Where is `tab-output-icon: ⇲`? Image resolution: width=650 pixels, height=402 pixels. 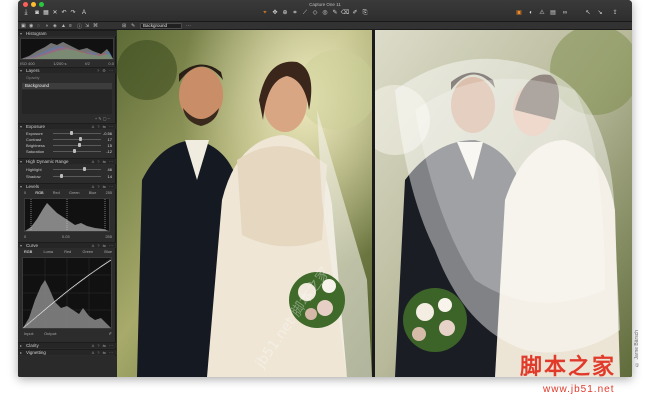 tab-output-icon: ⇲ is located at coordinates (87, 26).